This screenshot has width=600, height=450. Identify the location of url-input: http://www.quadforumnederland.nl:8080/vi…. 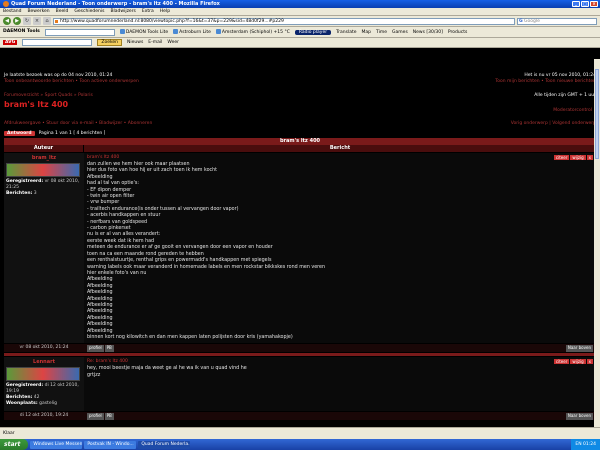
(284, 21).